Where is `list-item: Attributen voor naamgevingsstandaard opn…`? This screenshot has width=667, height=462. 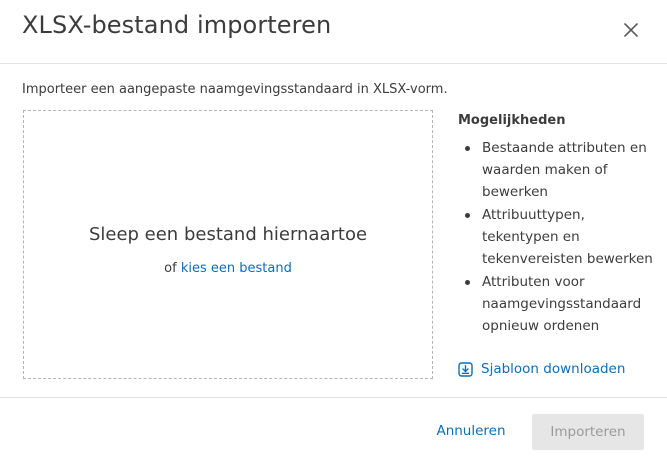
list-item: Attributen voor naamgevingsstandaard opn… is located at coordinates (558, 304).